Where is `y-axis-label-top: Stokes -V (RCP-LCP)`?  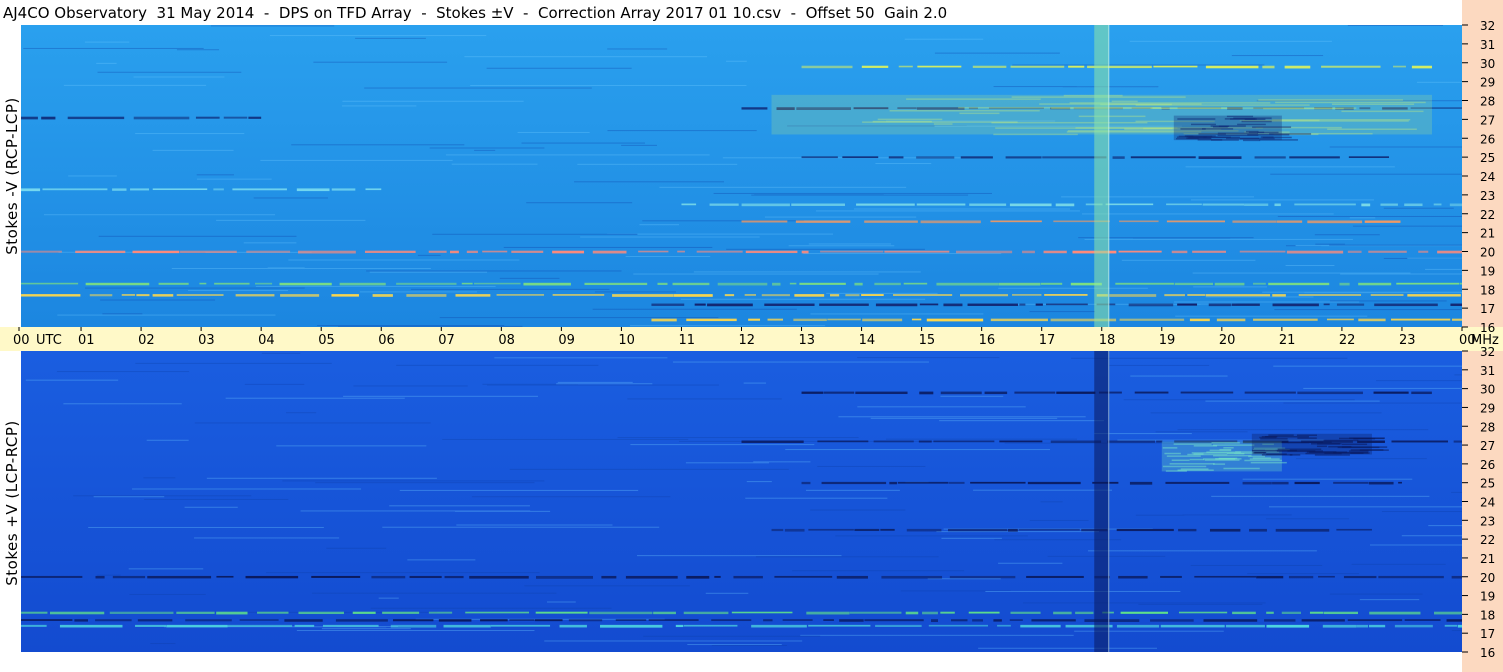 y-axis-label-top: Stokes -V (RCP-LCP) is located at coordinates (12, 176).